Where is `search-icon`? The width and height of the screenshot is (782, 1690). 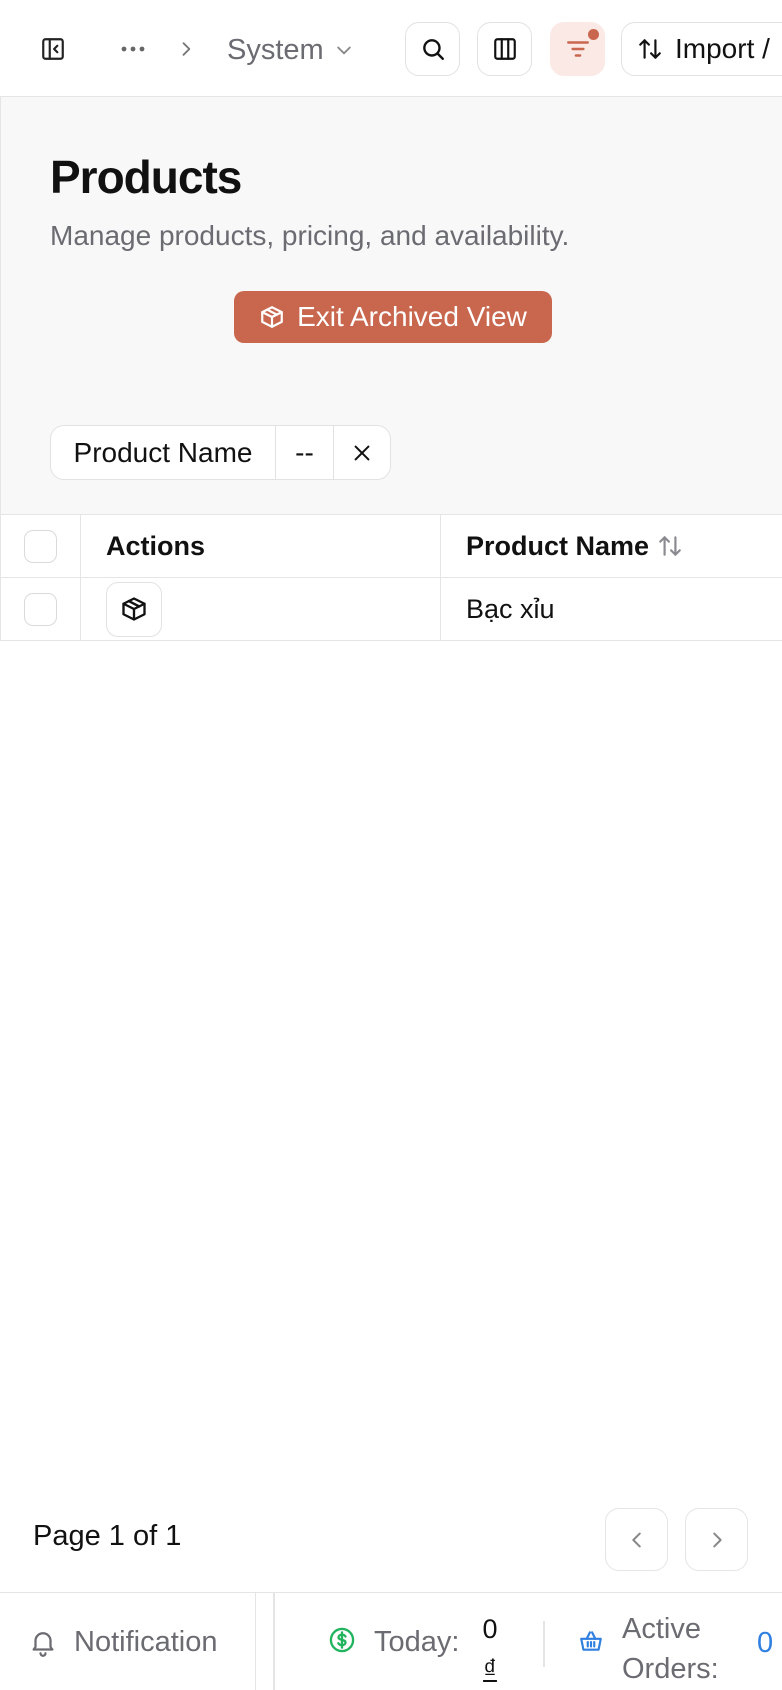 search-icon is located at coordinates (433, 49).